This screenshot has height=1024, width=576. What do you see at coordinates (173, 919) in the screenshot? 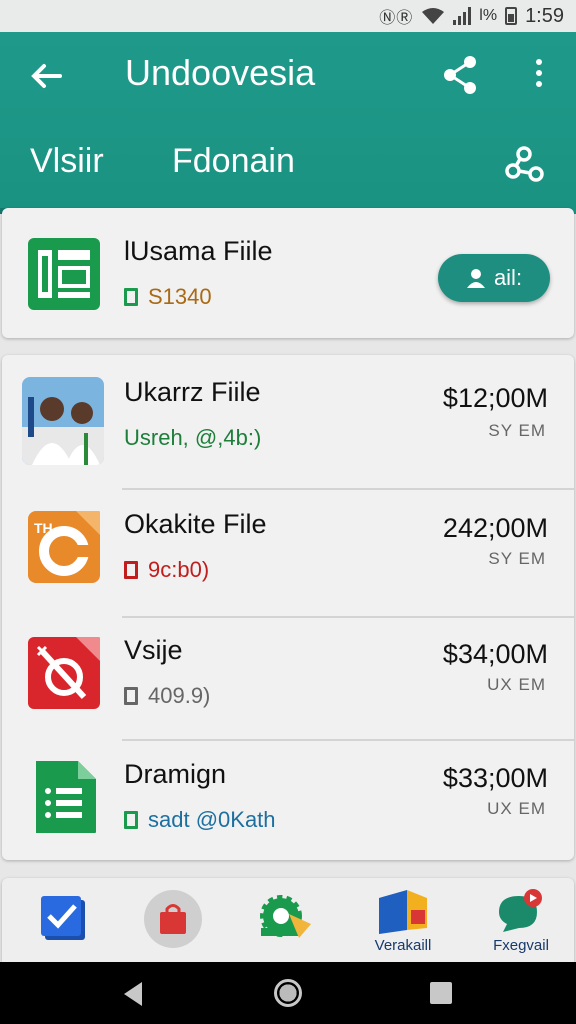
I see `red-bag-icon` at bounding box center [173, 919].